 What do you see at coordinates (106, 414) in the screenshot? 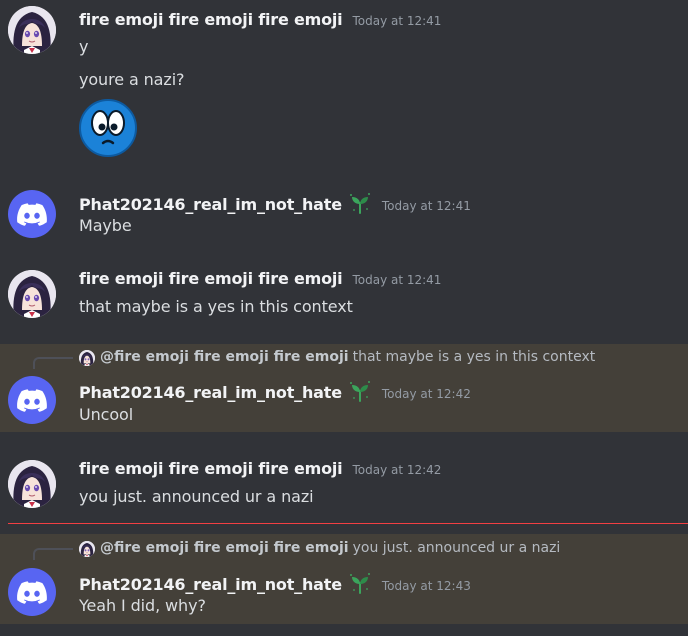
I see `message-text: Uncool` at bounding box center [106, 414].